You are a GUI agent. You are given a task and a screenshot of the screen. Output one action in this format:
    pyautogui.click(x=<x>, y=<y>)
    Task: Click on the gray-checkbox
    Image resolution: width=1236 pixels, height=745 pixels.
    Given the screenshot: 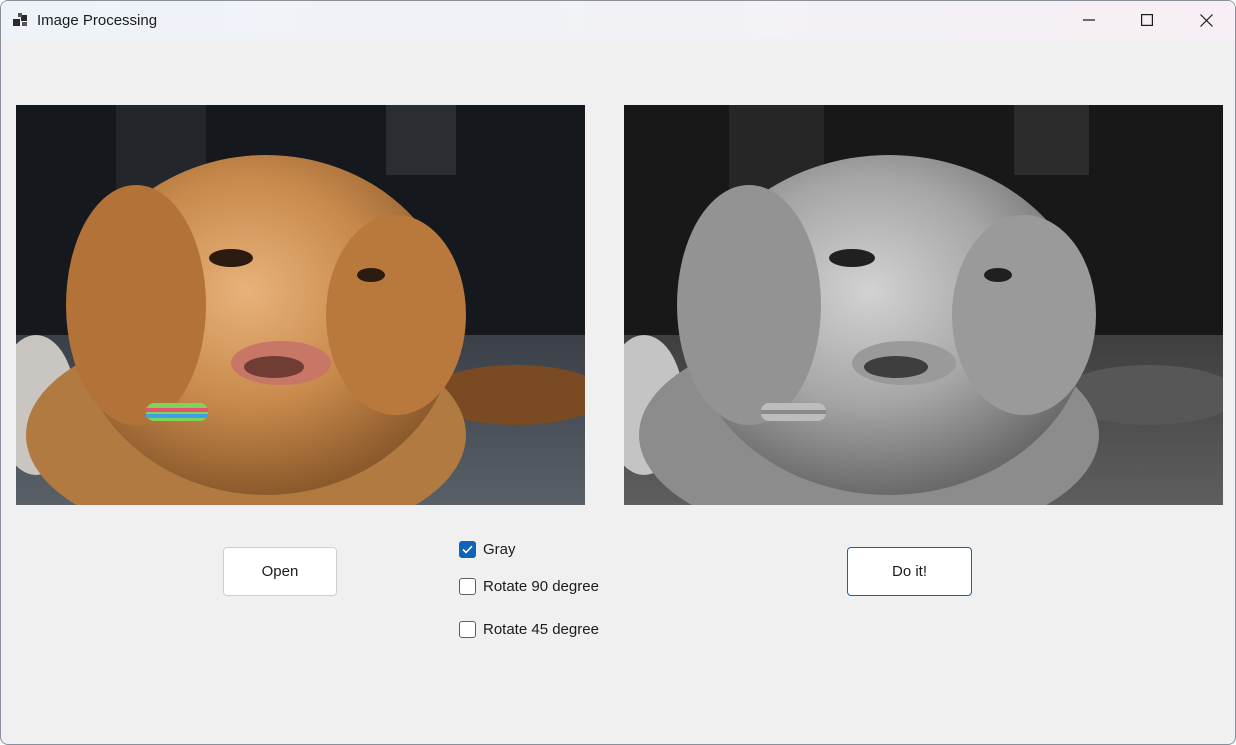 What is the action you would take?
    pyautogui.click(x=467, y=549)
    